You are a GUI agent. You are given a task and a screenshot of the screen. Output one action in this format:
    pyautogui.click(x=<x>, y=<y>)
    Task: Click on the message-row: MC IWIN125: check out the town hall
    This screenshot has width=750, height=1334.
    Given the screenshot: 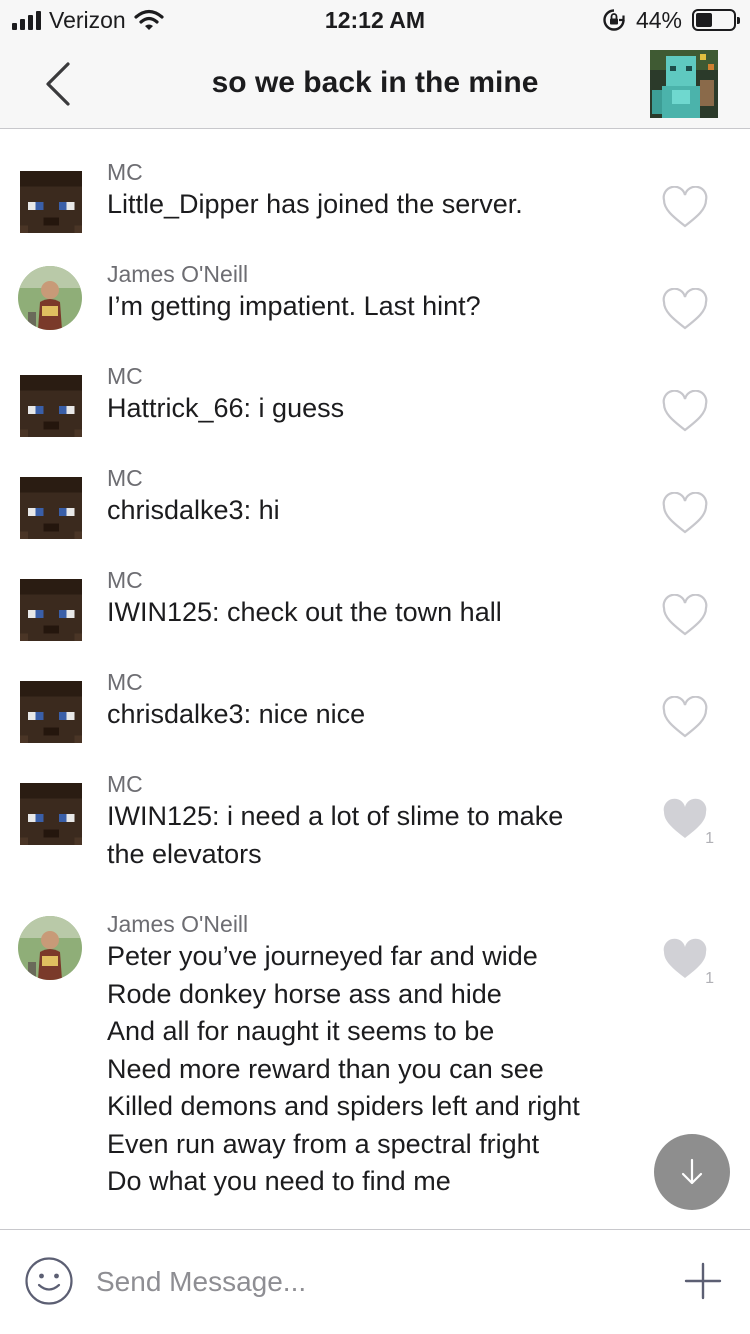 What is the action you would take?
    pyautogui.click(x=375, y=603)
    